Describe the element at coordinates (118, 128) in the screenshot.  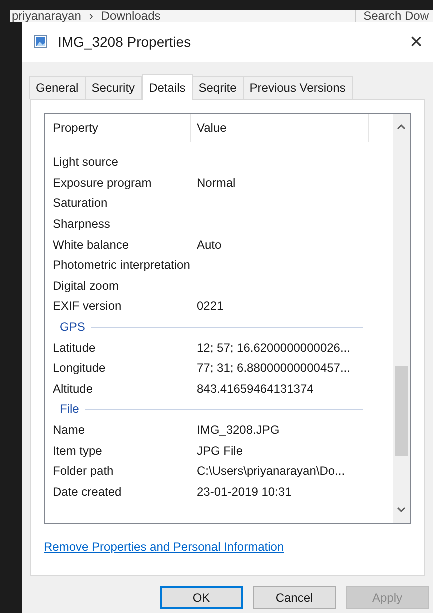
I see `column-header: Property` at that location.